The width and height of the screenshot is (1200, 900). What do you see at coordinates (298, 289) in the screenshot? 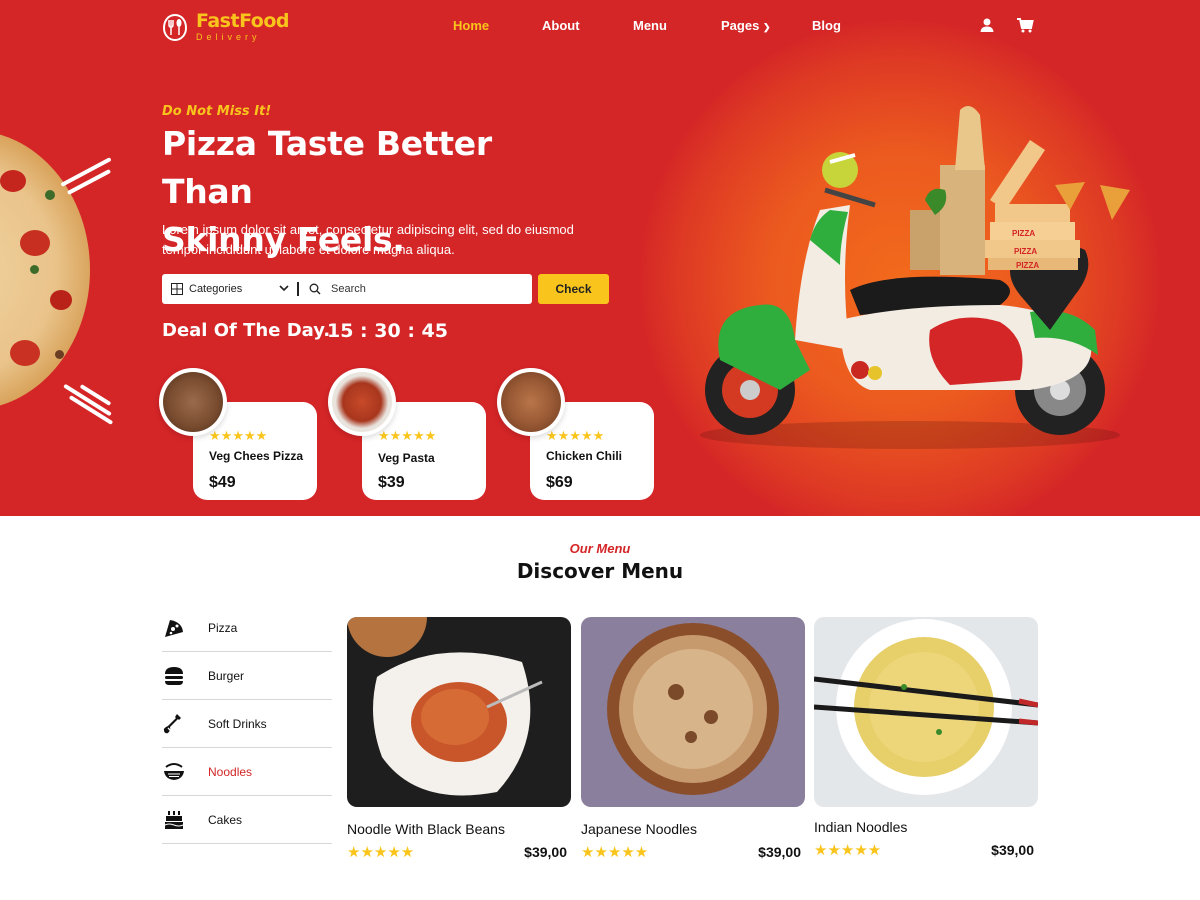
I see `search-divider` at bounding box center [298, 289].